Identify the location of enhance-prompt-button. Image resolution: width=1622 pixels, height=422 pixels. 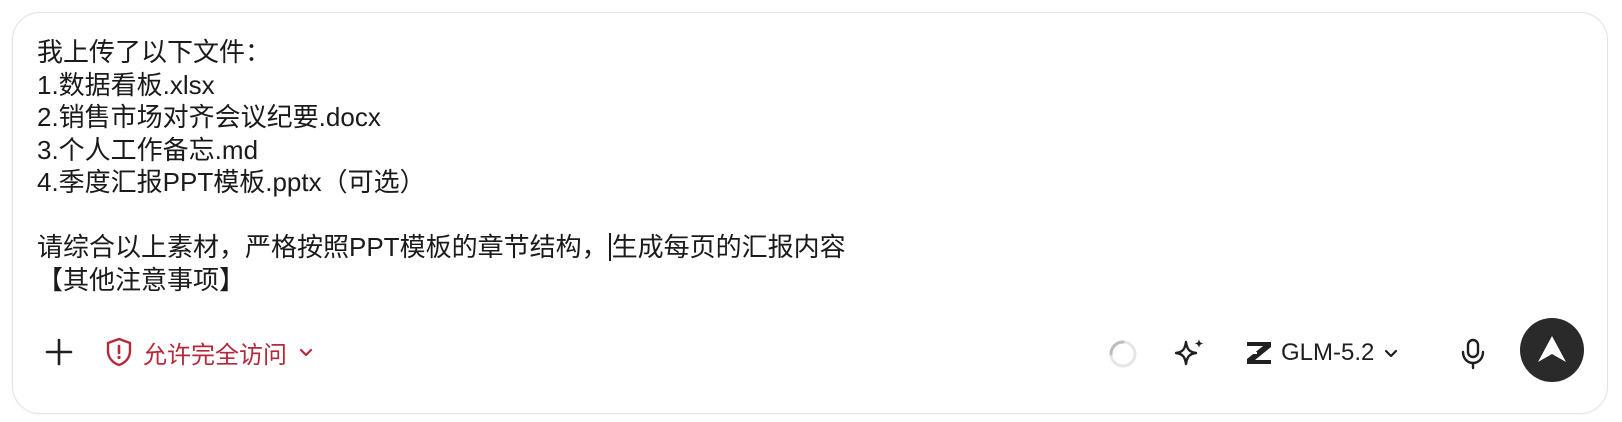
(1190, 353).